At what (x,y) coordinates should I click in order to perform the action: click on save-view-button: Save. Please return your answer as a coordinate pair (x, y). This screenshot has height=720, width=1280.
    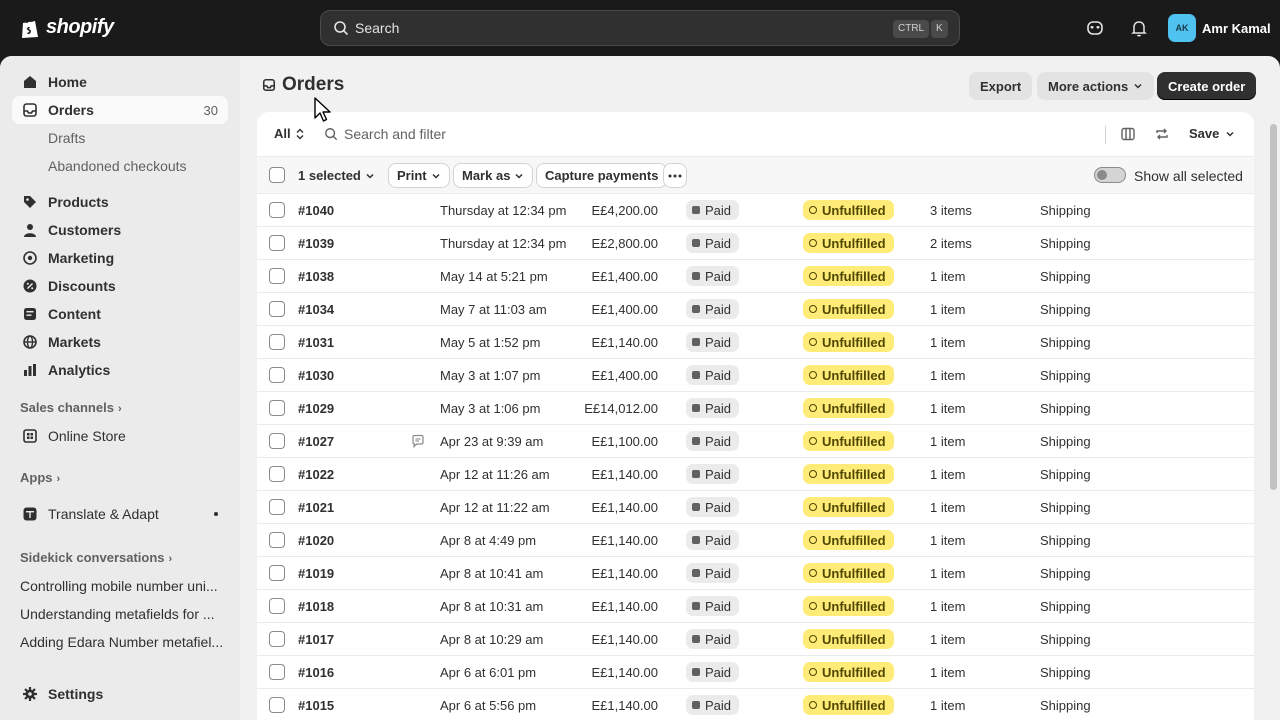
    Looking at the image, I should click on (1212, 133).